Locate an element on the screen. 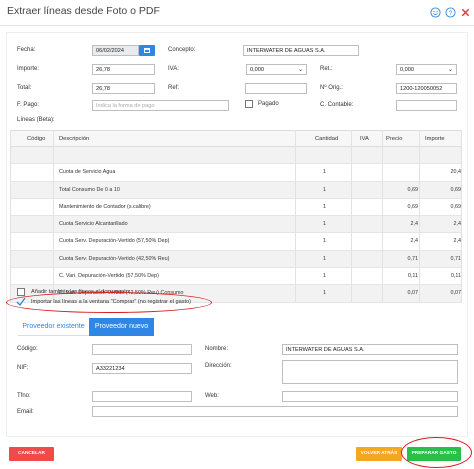 The width and height of the screenshot is (474, 469). cell-precio: 0,11 is located at coordinates (412, 276).